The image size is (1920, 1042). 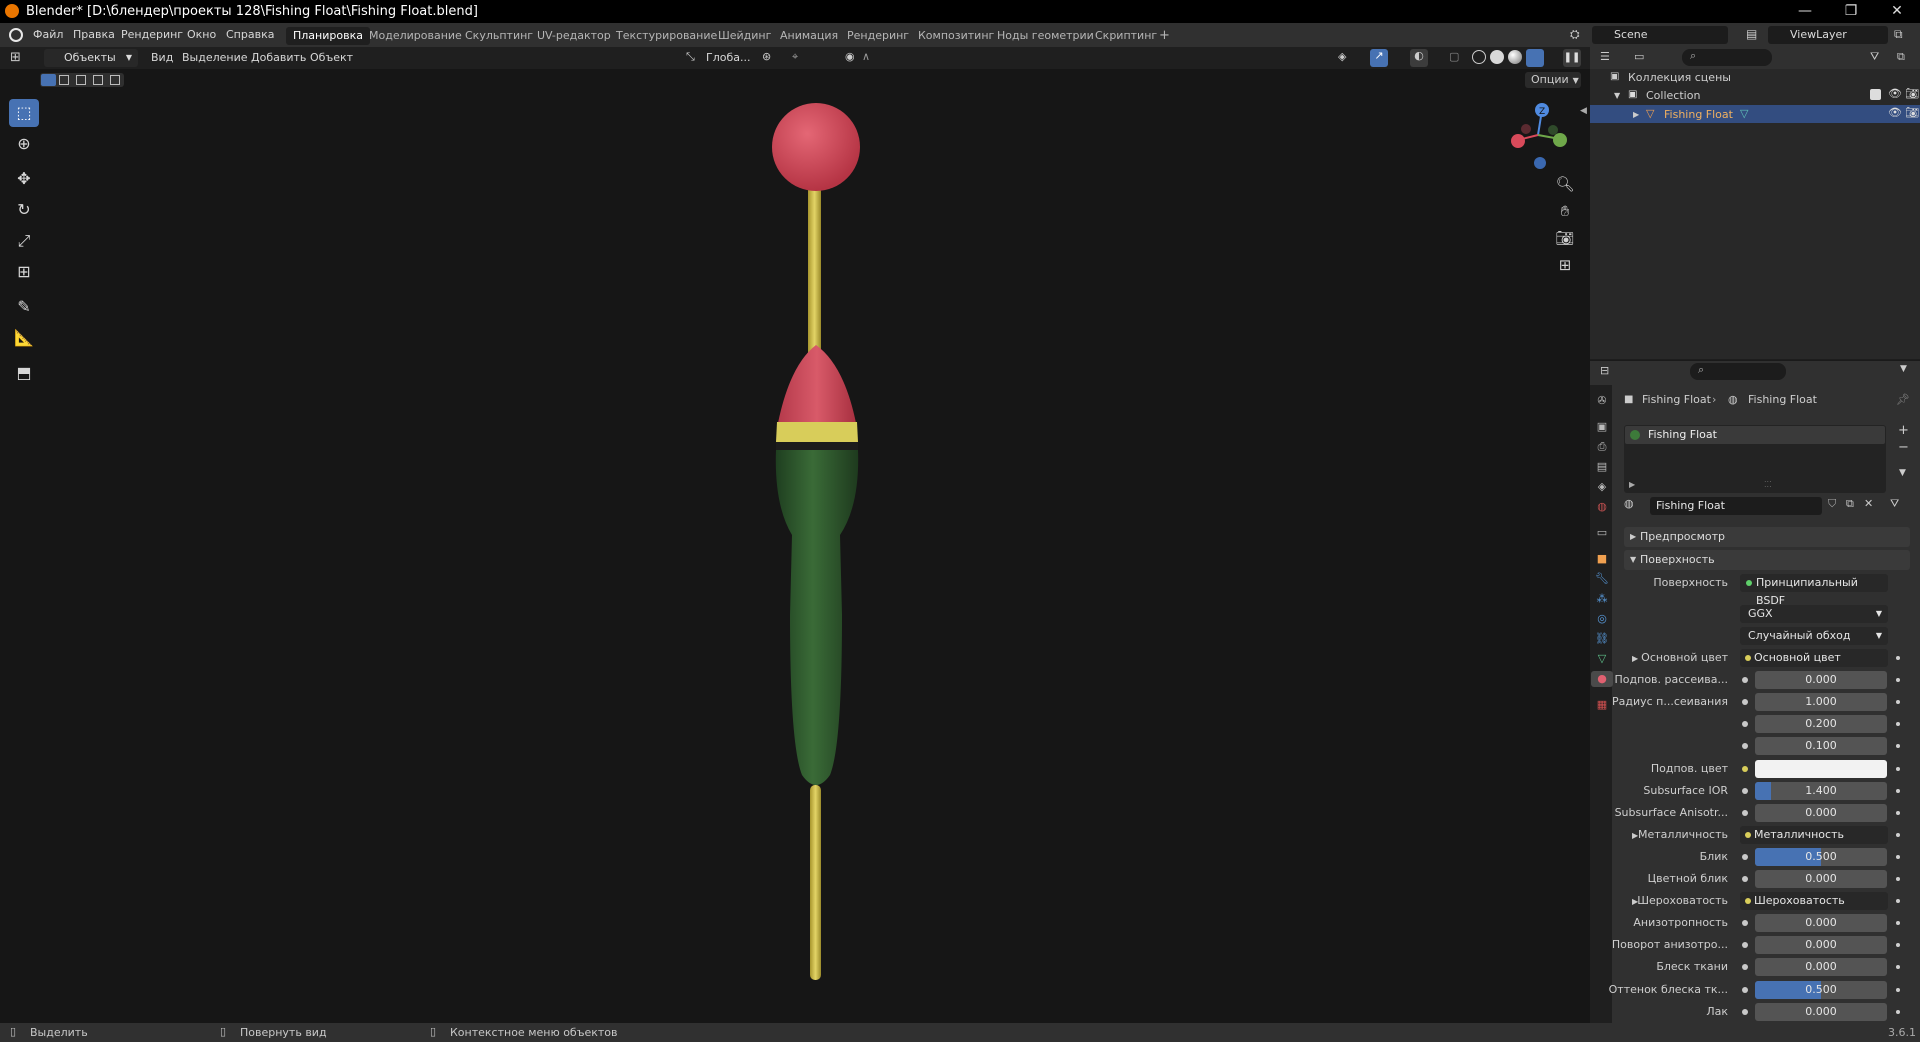 What do you see at coordinates (1898, 34) in the screenshot?
I see `new-view-layer-icon: ⧉` at bounding box center [1898, 34].